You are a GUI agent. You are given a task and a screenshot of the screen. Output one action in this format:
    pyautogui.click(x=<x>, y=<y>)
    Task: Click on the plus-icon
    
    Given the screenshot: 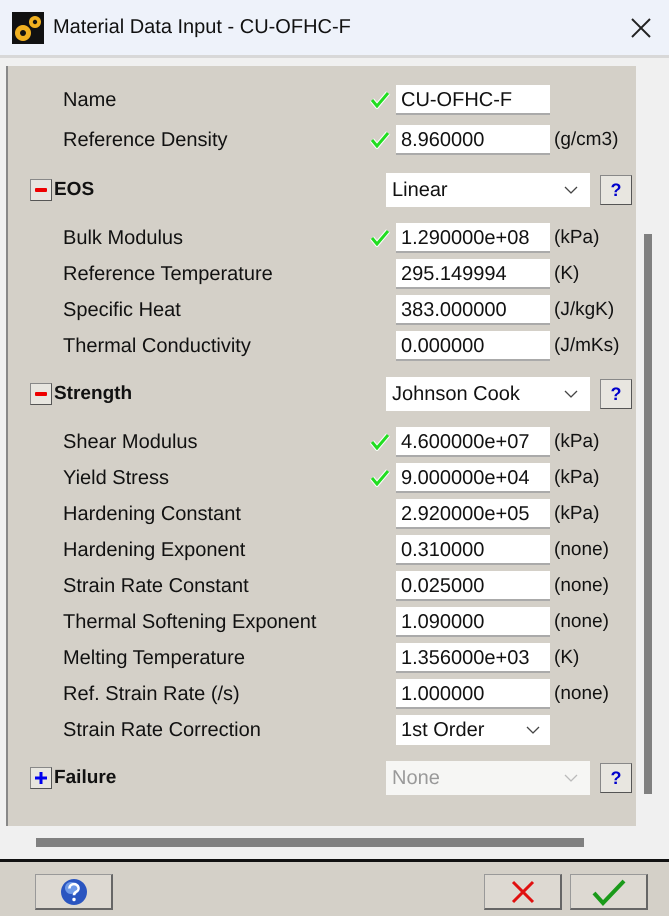 What is the action you would take?
    pyautogui.click(x=41, y=778)
    